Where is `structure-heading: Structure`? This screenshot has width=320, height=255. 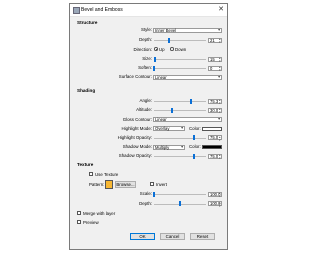
structure-heading: Structure is located at coordinates (87, 22).